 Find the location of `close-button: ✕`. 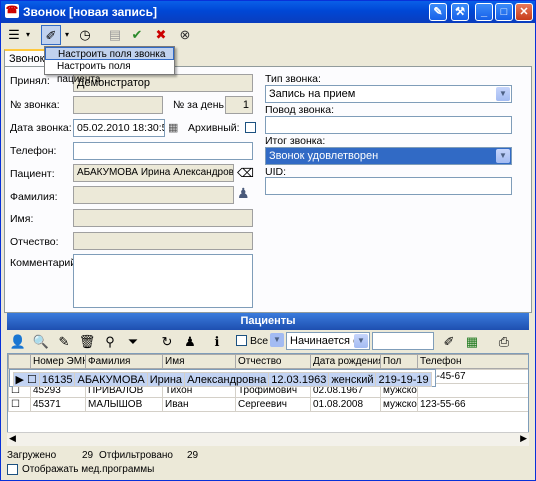

close-button: ✕ is located at coordinates (524, 12).